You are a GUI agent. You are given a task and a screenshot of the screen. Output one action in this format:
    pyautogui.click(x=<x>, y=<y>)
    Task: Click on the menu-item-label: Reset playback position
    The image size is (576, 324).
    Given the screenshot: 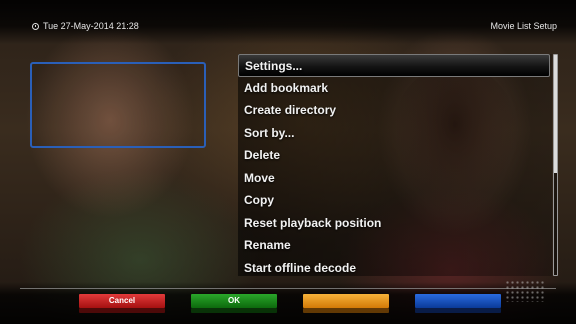 What is the action you would take?
    pyautogui.click(x=313, y=222)
    